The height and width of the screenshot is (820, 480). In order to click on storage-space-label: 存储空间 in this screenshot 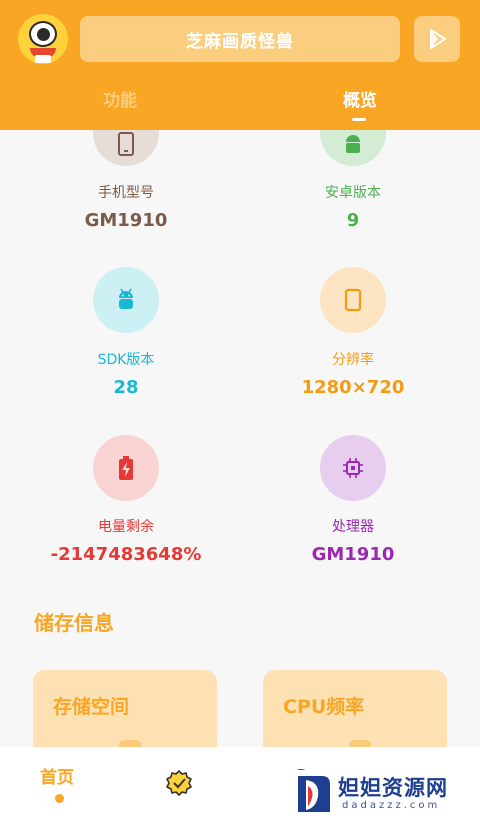, I will do `click(91, 707)`.